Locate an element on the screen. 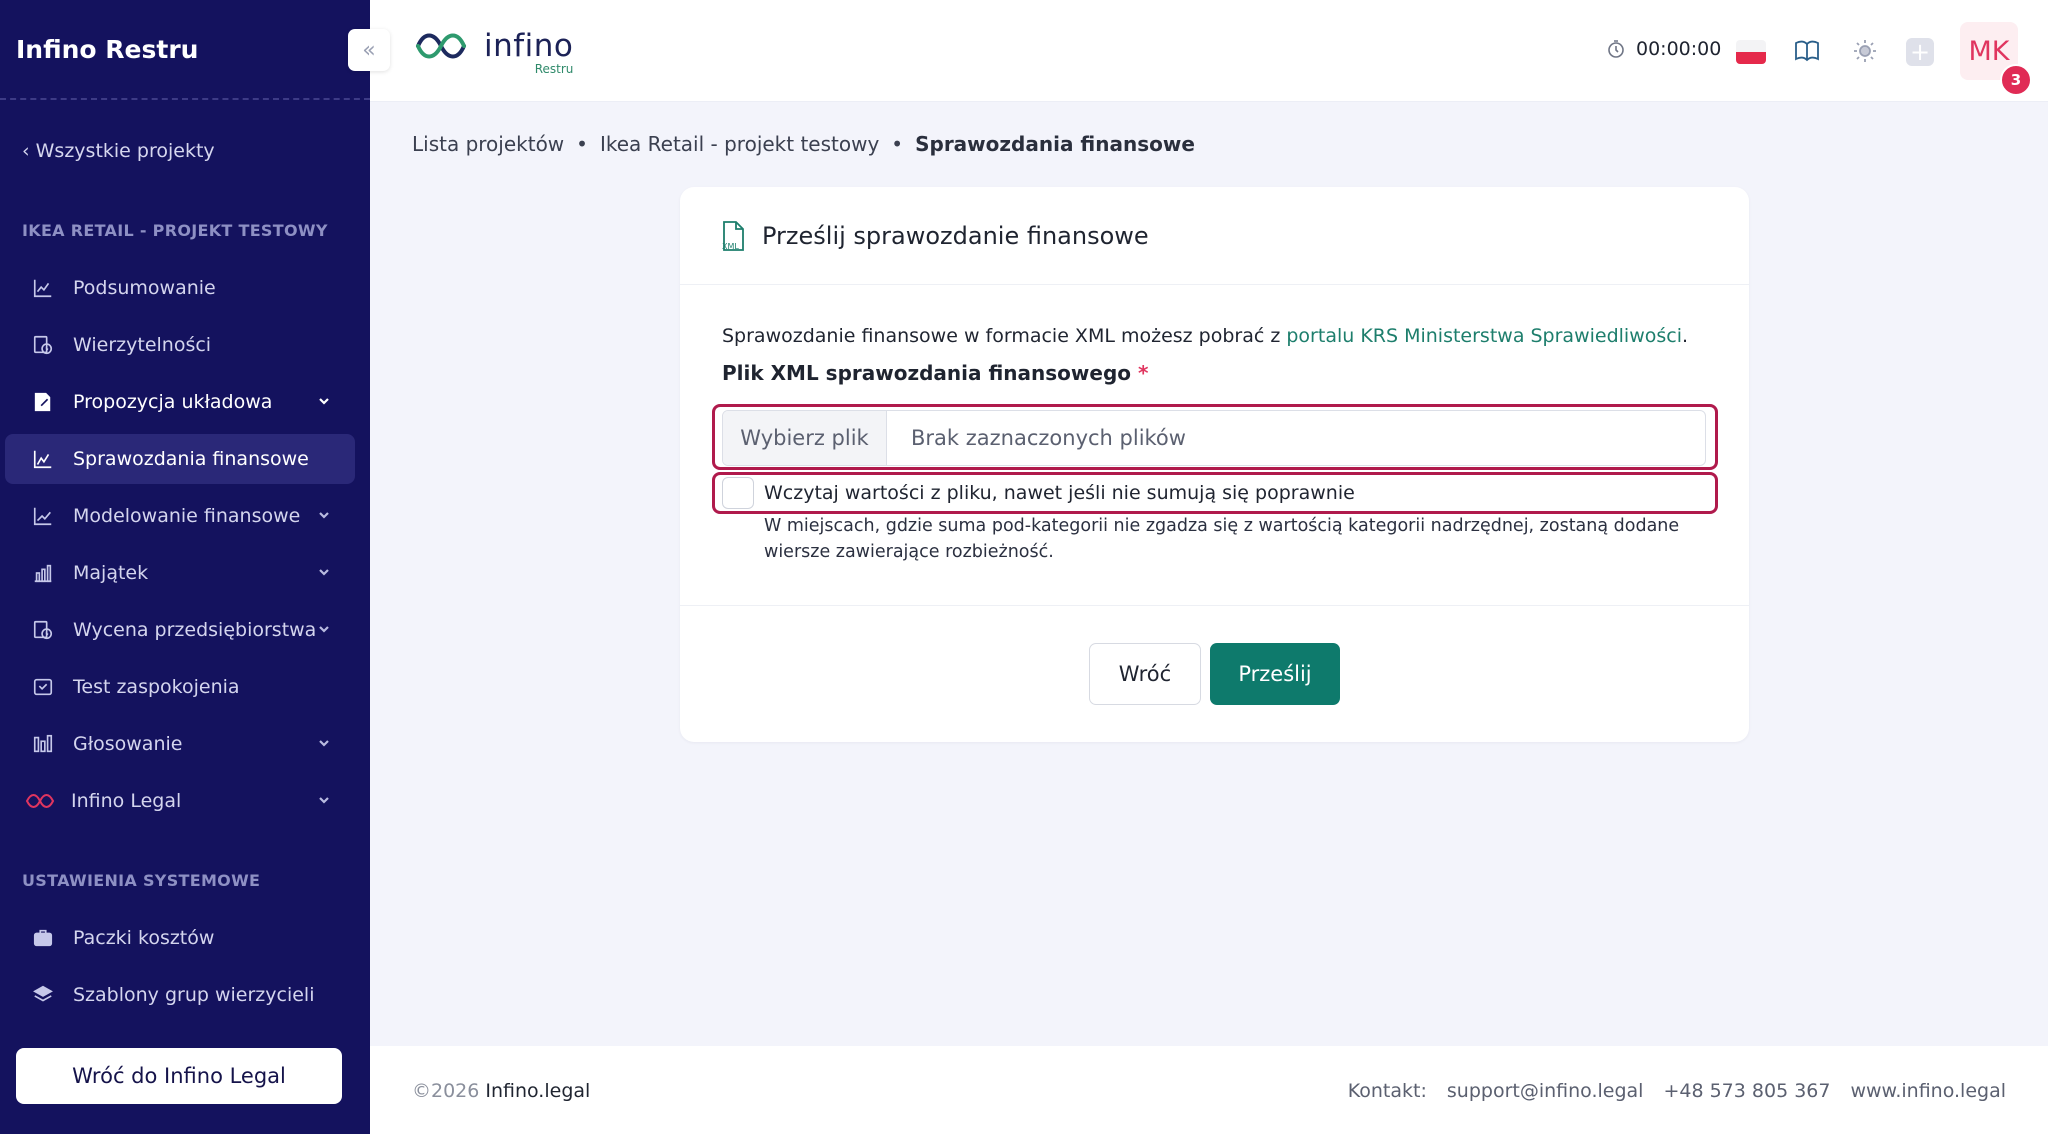 This screenshot has height=1134, width=2048. sidebar-item-company-valuation: Wycena przedsiębiorstwa is located at coordinates (180, 630).